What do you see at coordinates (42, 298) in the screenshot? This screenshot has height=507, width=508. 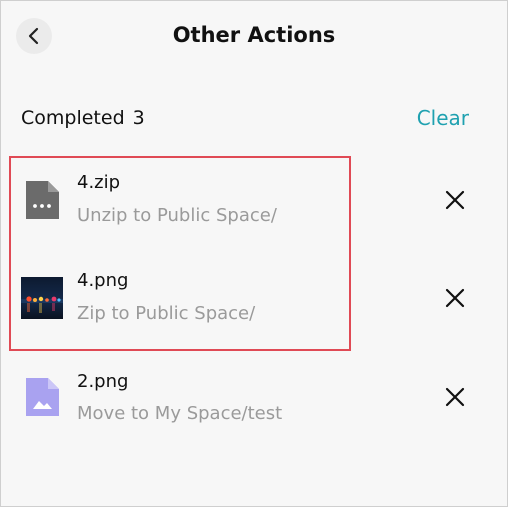 I see `image-thumbnail` at bounding box center [42, 298].